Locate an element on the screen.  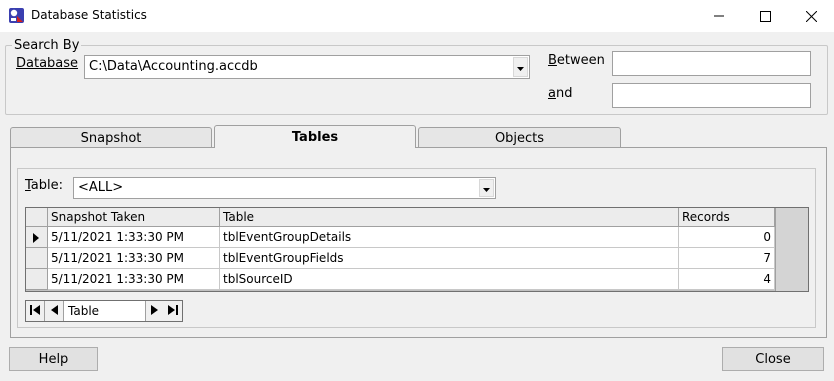
column-header-snapshot-taken: Snapshot Taken is located at coordinates (134, 217).